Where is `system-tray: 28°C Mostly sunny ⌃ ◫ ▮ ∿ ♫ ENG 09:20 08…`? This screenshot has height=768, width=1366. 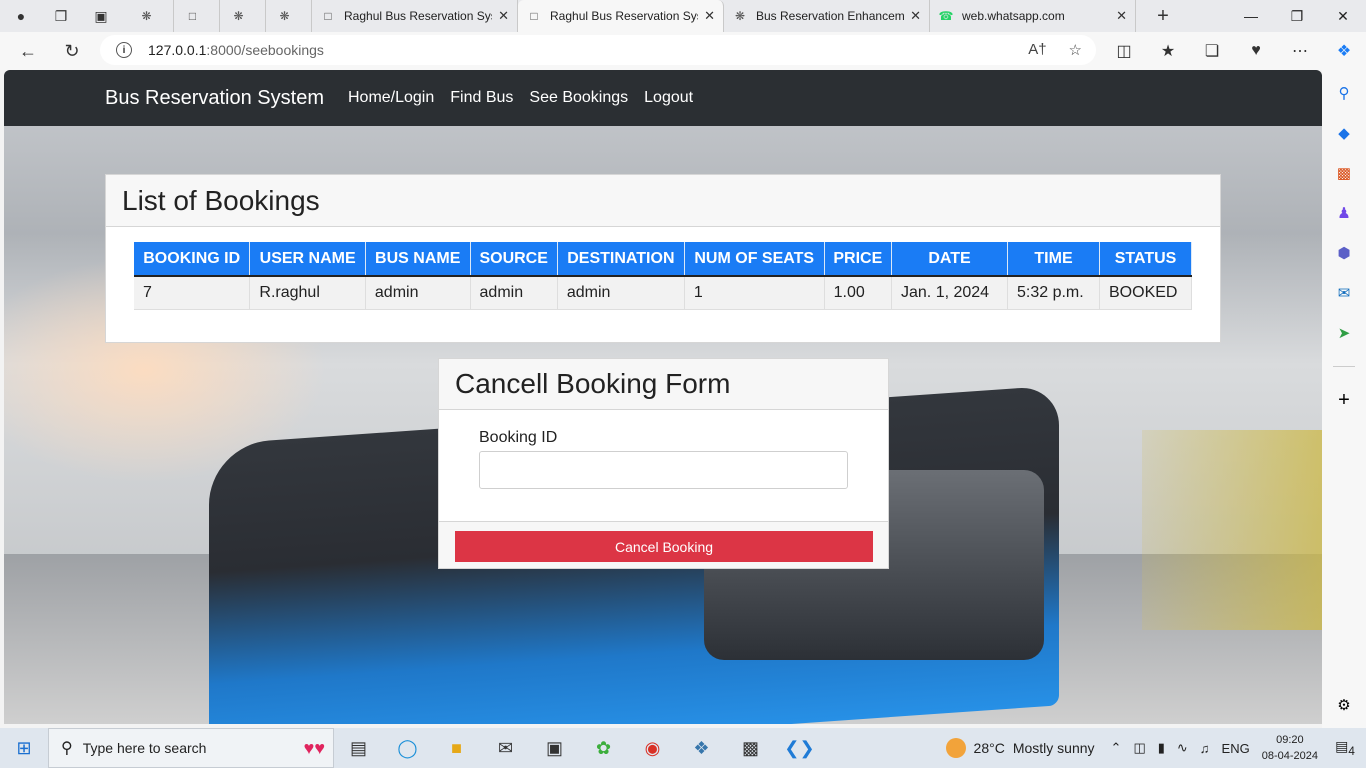
system-tray: 28°C Mostly sunny ⌃ ◫ ▮ ∿ ♫ ENG 09:20 08… is located at coordinates (1155, 748).